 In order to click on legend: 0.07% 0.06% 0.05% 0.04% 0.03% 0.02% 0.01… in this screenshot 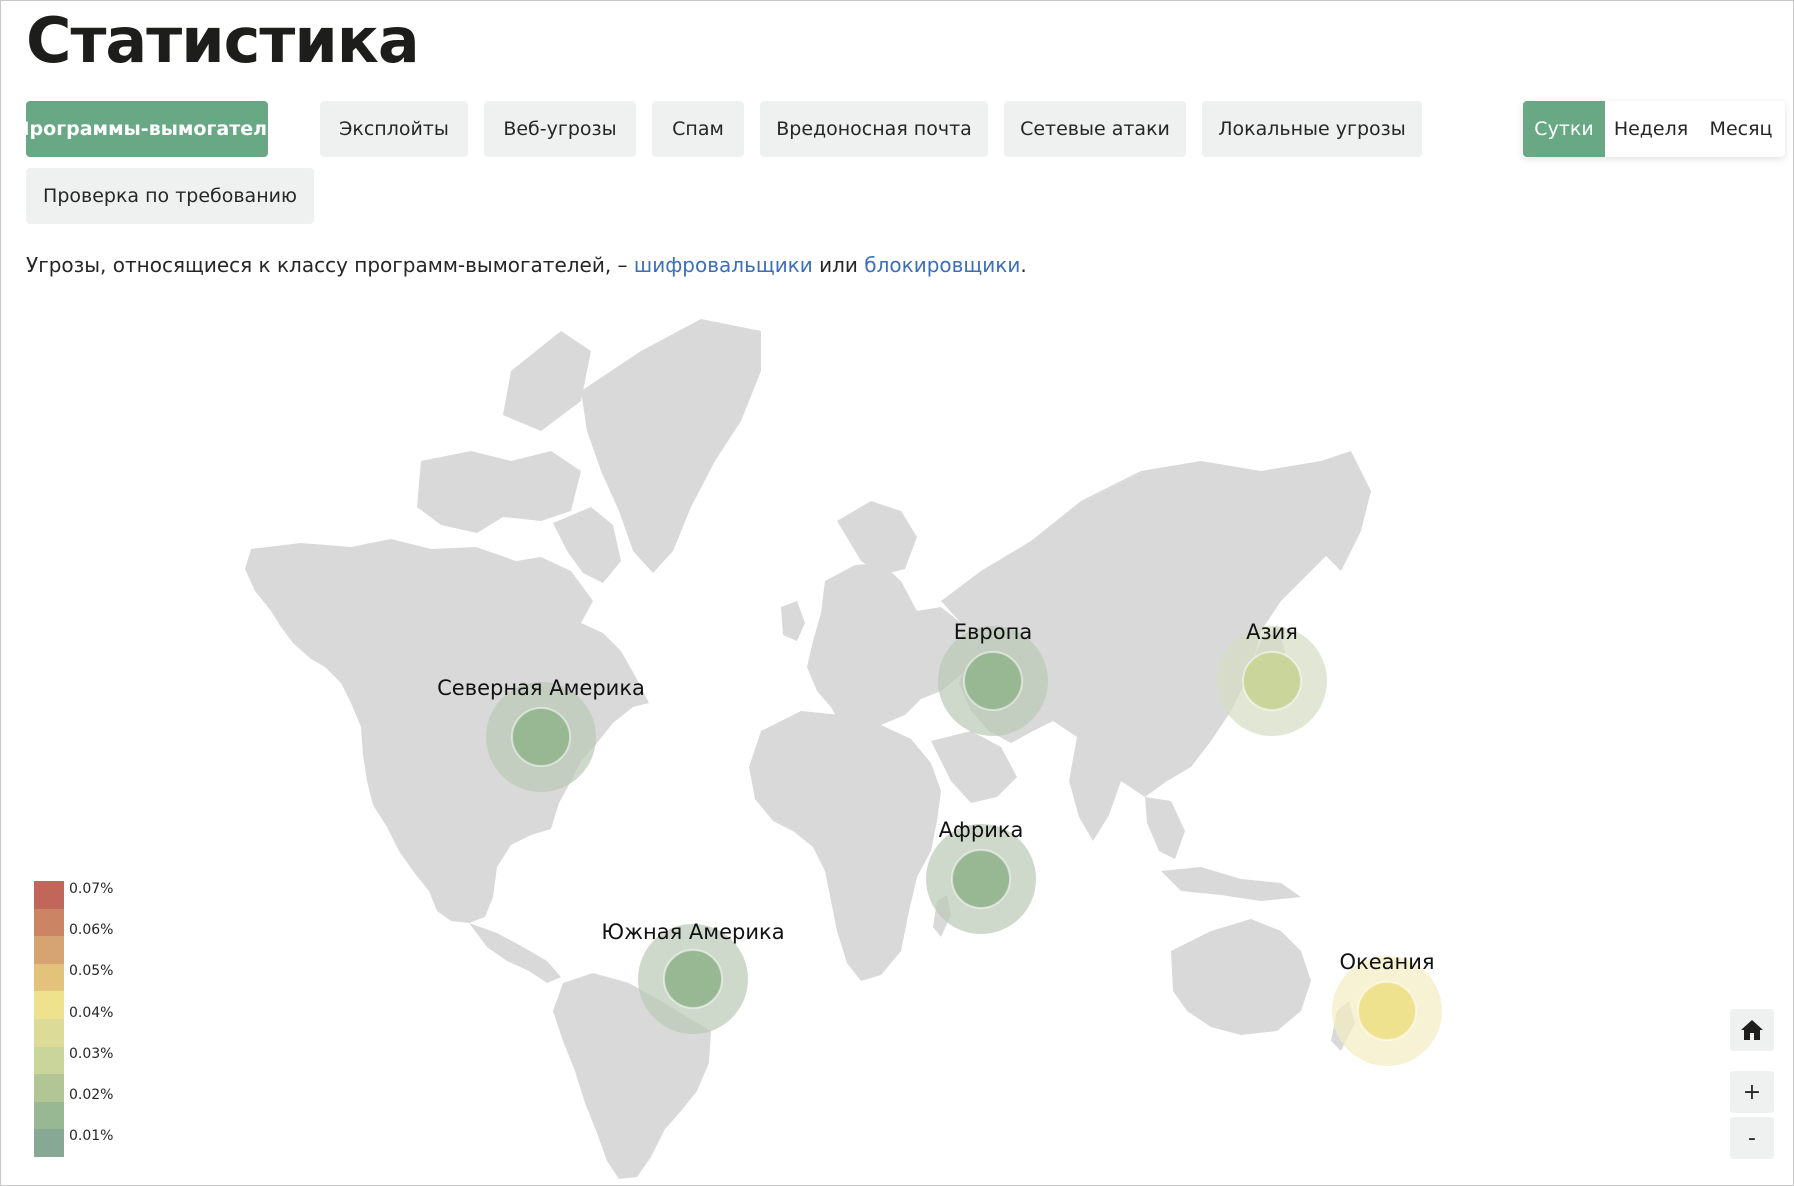, I will do `click(94, 1024)`.